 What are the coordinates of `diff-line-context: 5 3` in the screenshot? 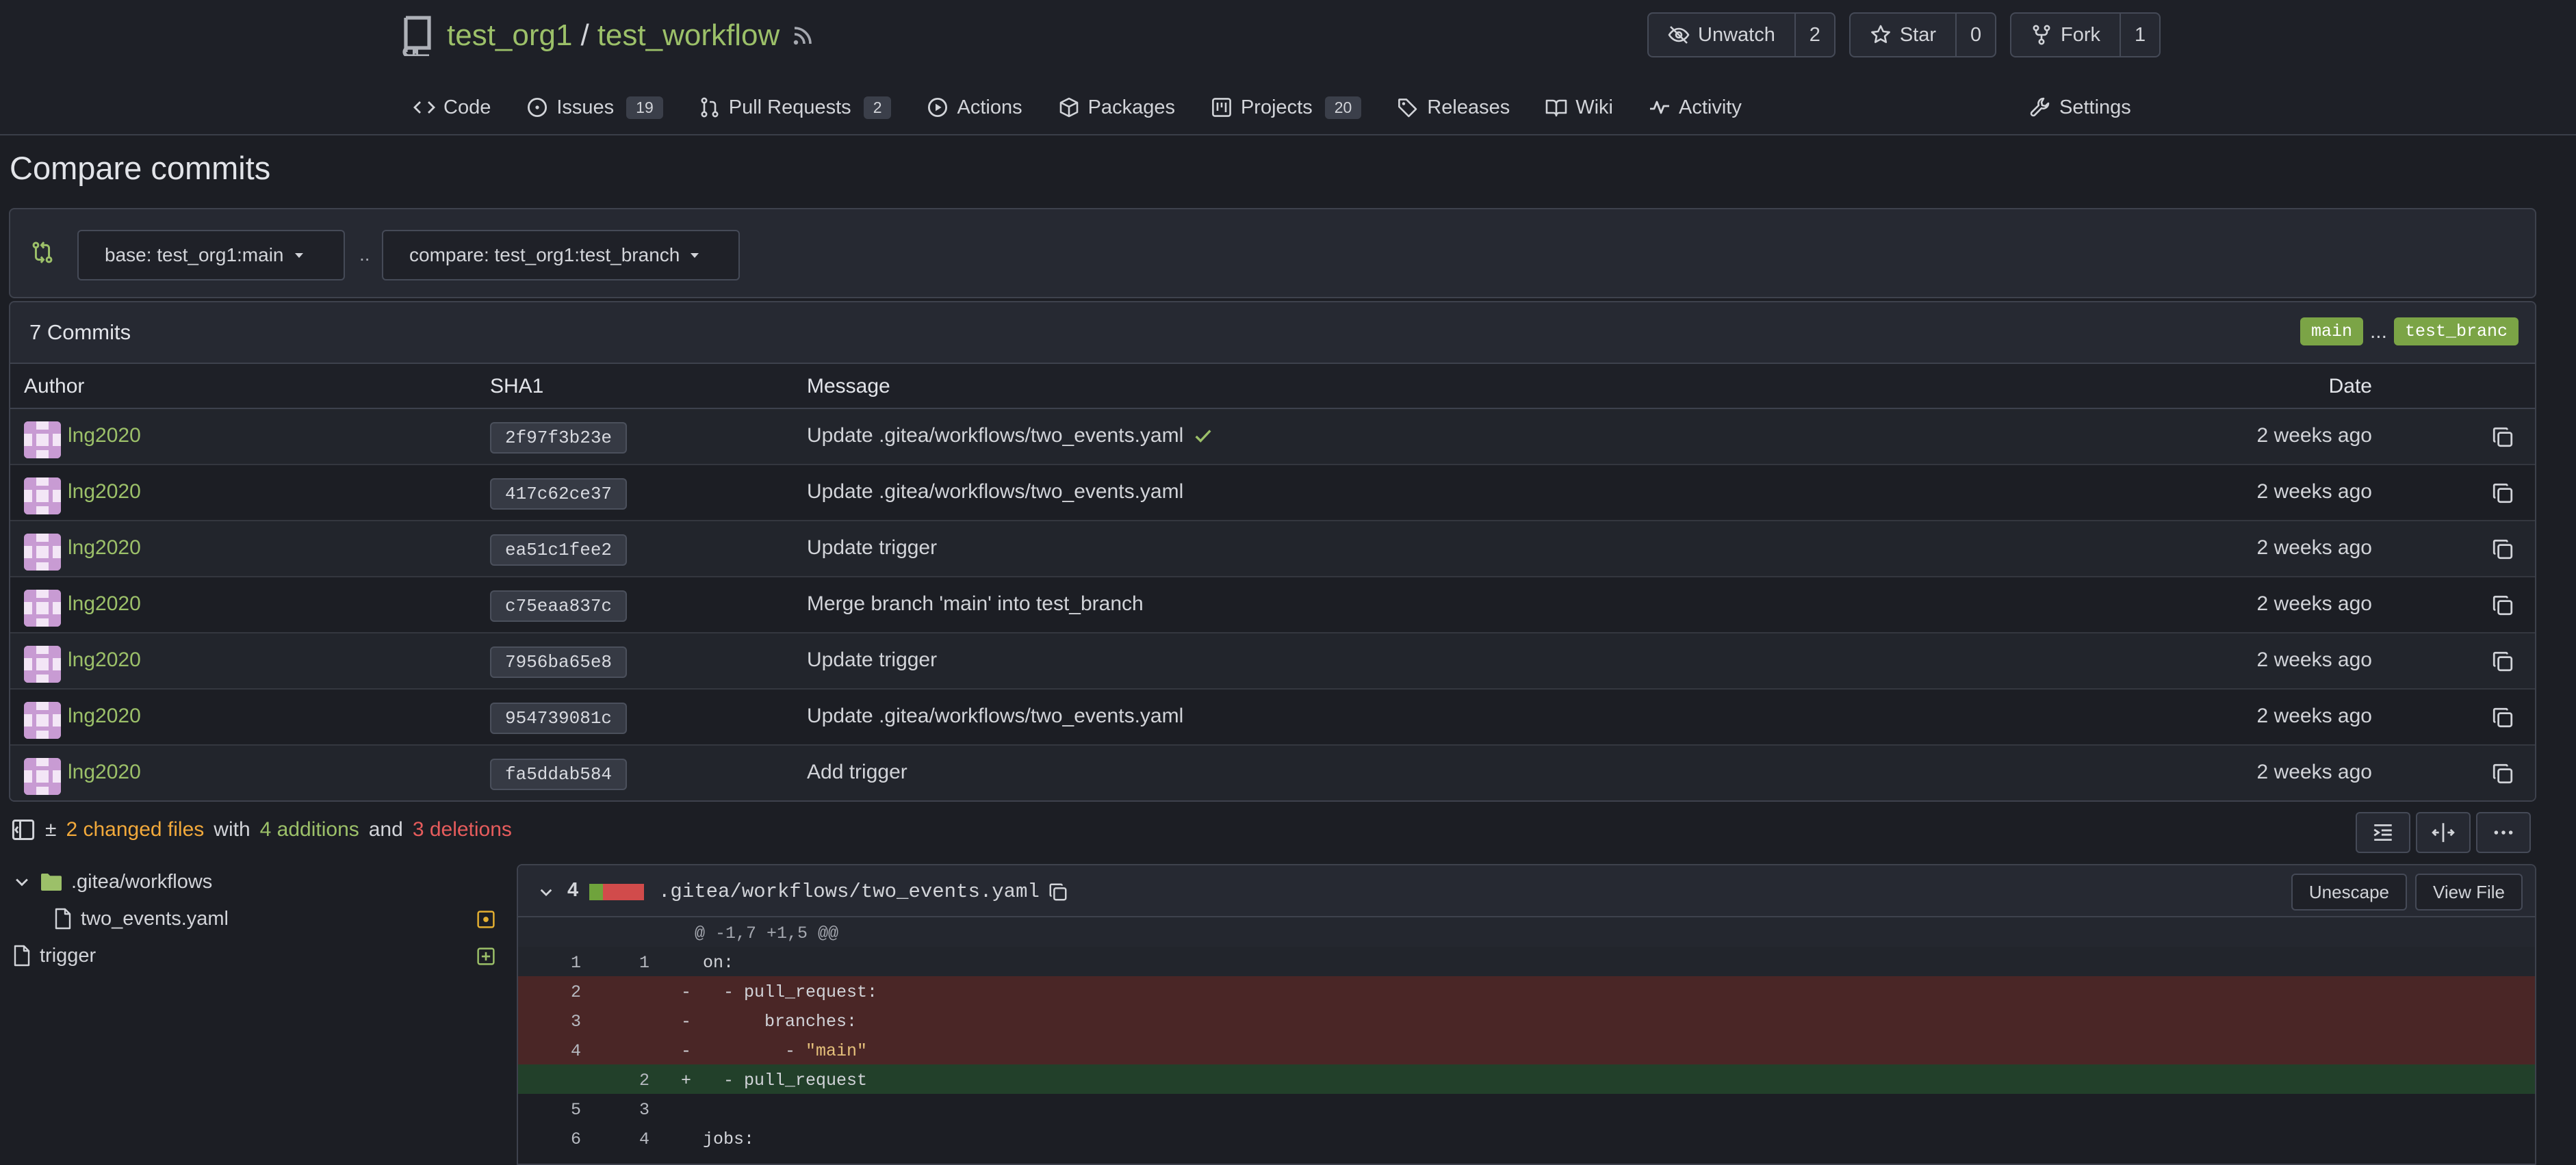 It's located at (1526, 1108).